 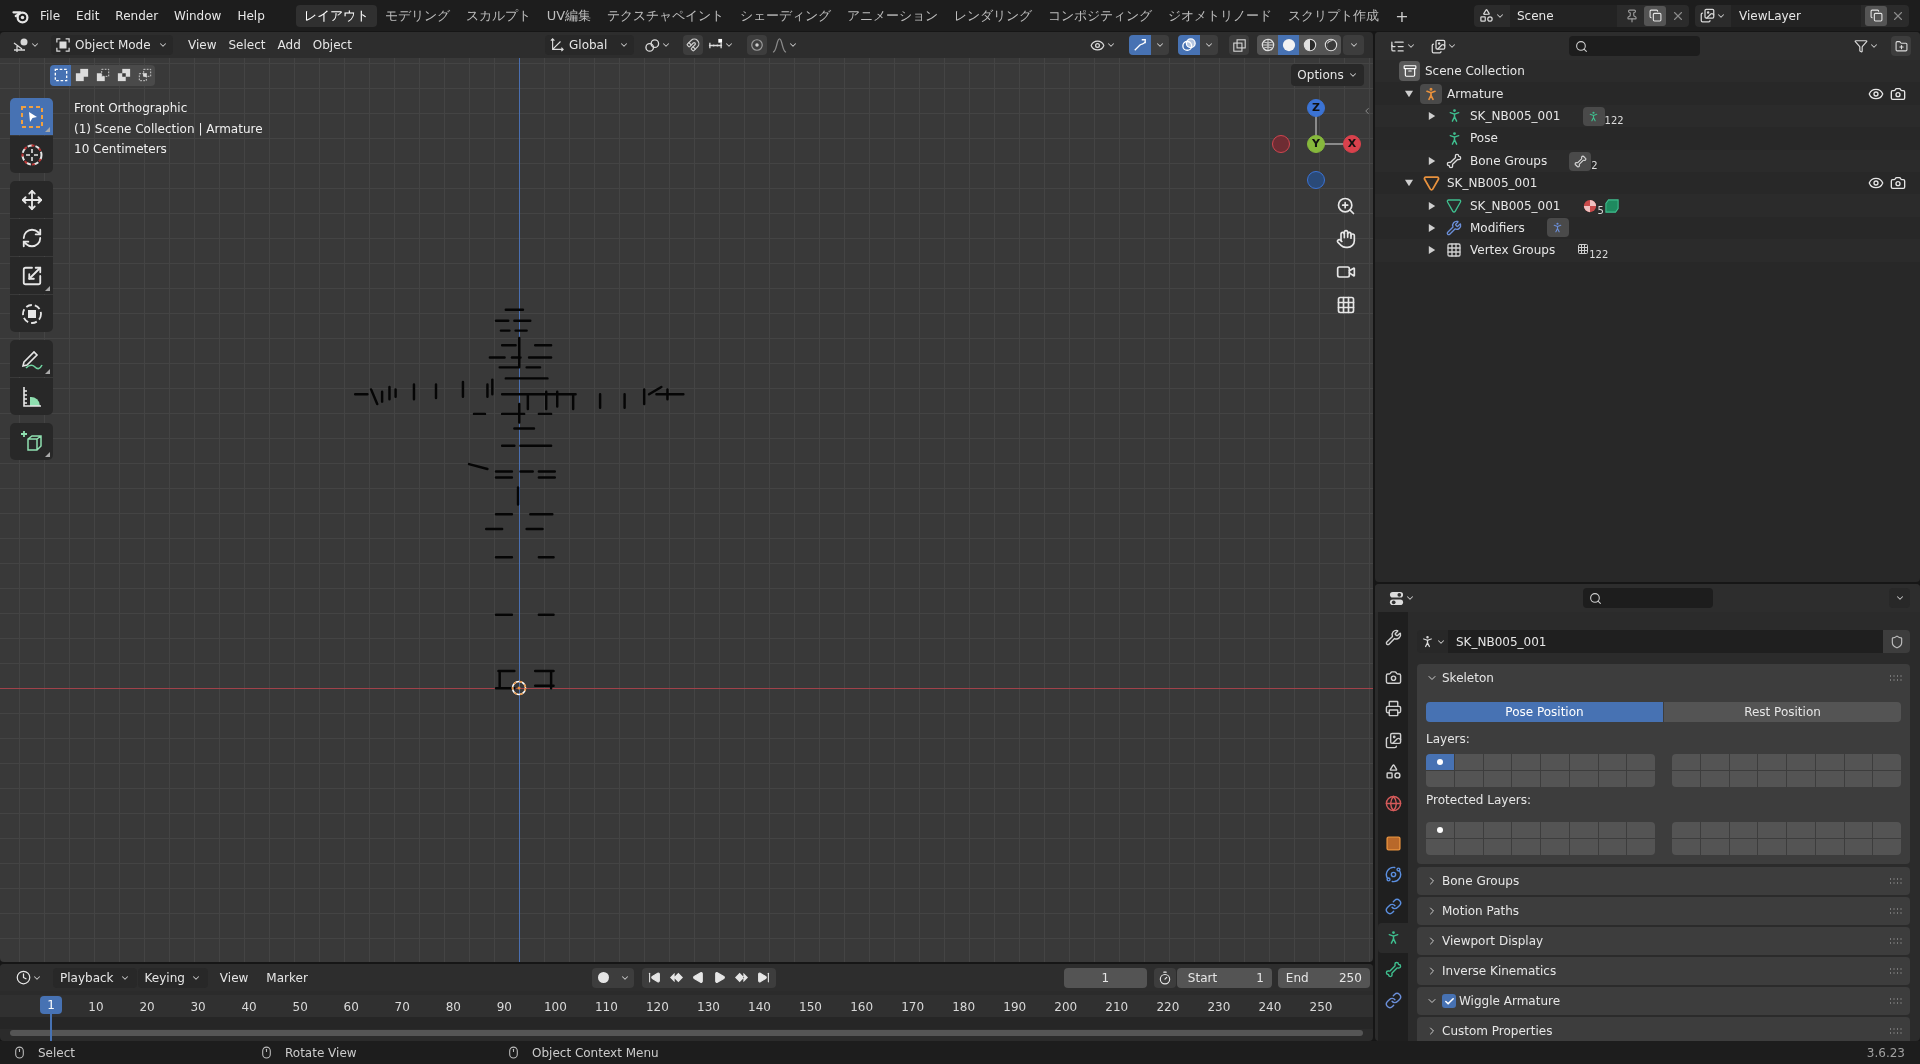 I want to click on position-toggle: Pose Position, so click(x=1544, y=712).